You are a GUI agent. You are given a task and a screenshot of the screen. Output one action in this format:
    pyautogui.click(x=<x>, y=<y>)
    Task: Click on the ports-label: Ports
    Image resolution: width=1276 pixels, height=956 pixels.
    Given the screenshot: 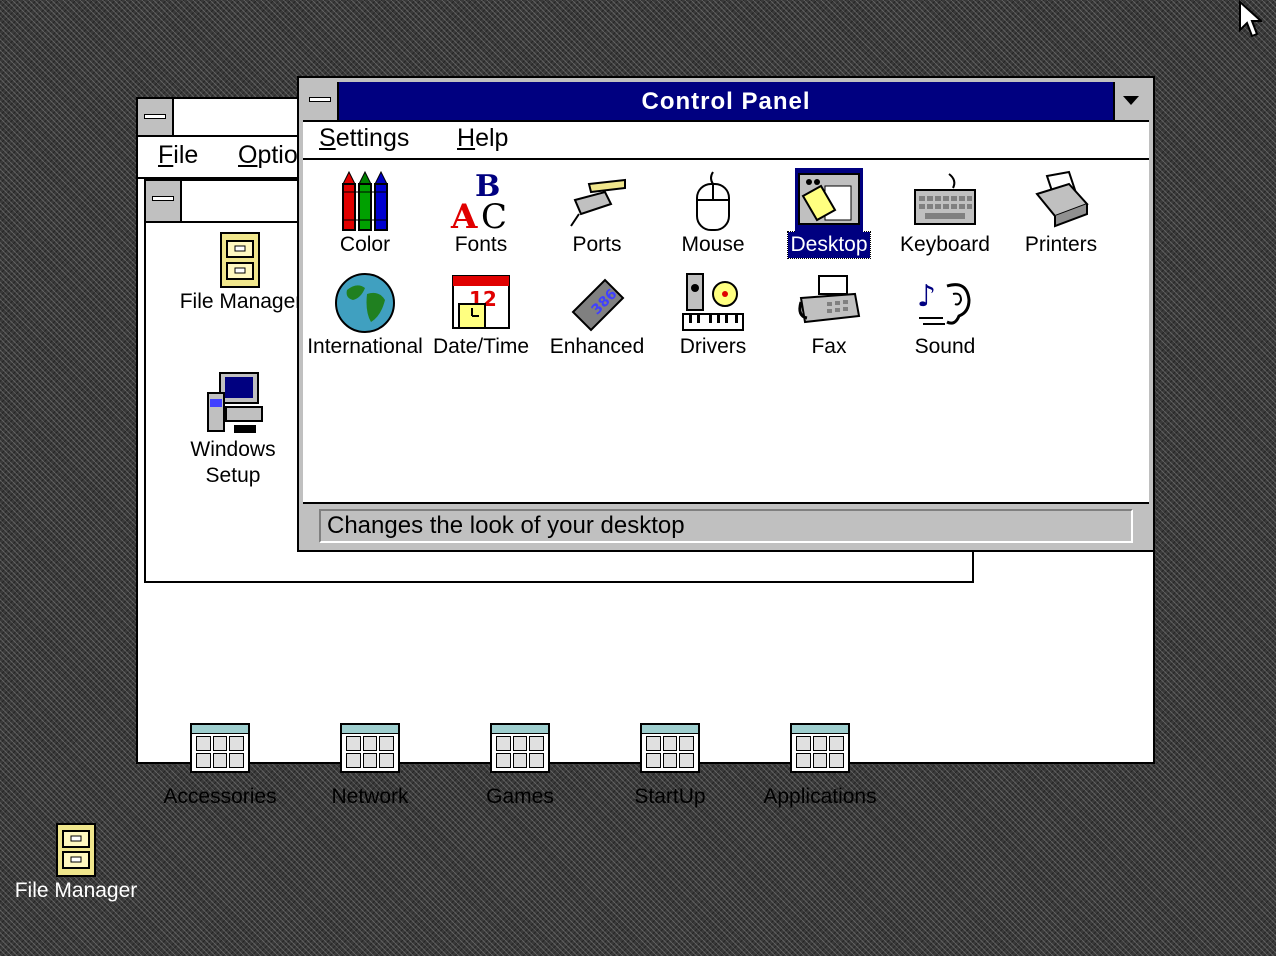 What is the action you would take?
    pyautogui.click(x=597, y=244)
    